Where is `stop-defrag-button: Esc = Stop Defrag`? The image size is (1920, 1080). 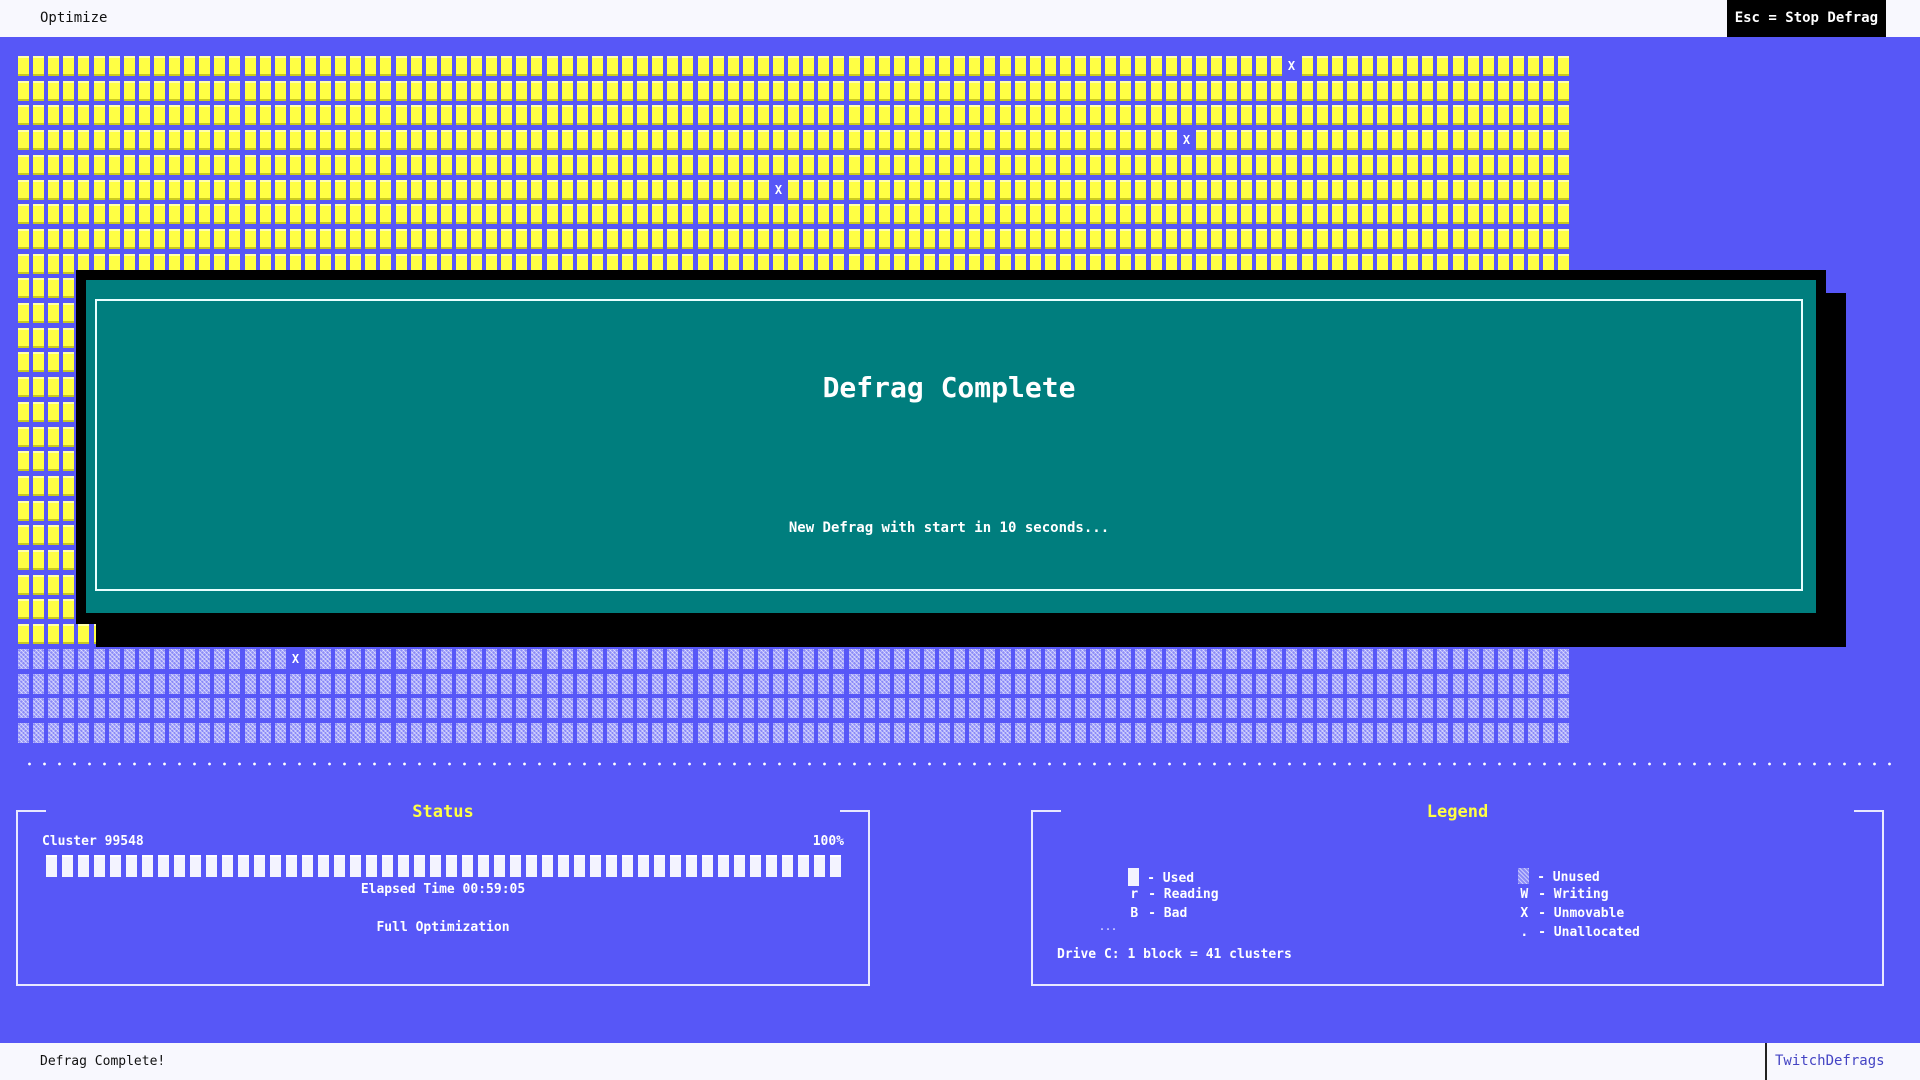 stop-defrag-button: Esc = Stop Defrag is located at coordinates (1806, 18).